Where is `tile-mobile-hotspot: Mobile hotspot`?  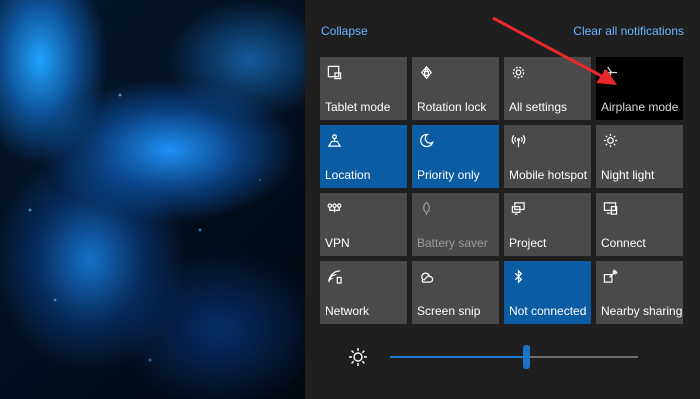 tile-mobile-hotspot: Mobile hotspot is located at coordinates (547, 156).